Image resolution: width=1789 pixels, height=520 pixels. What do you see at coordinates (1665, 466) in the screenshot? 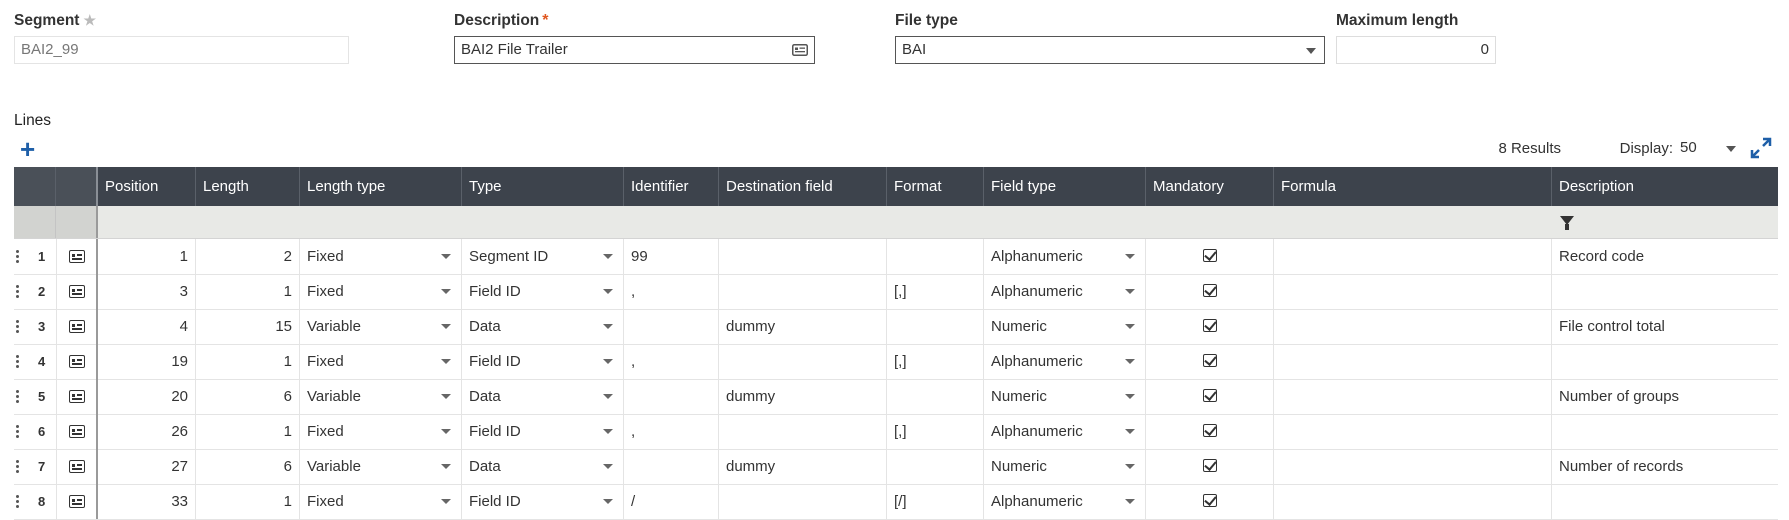
I see `cell-description: Number of records` at bounding box center [1665, 466].